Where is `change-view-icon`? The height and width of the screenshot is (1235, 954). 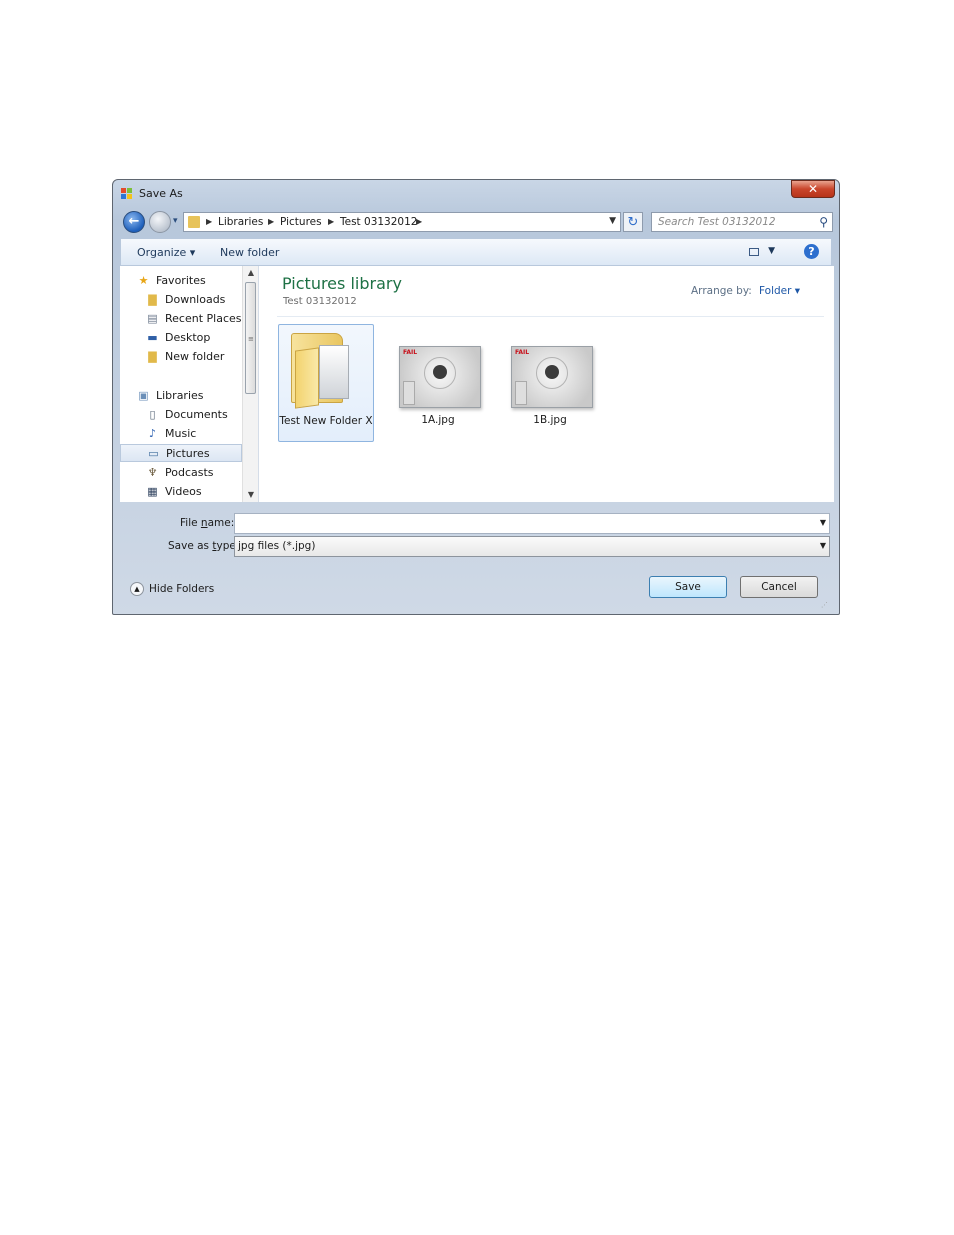 change-view-icon is located at coordinates (754, 252).